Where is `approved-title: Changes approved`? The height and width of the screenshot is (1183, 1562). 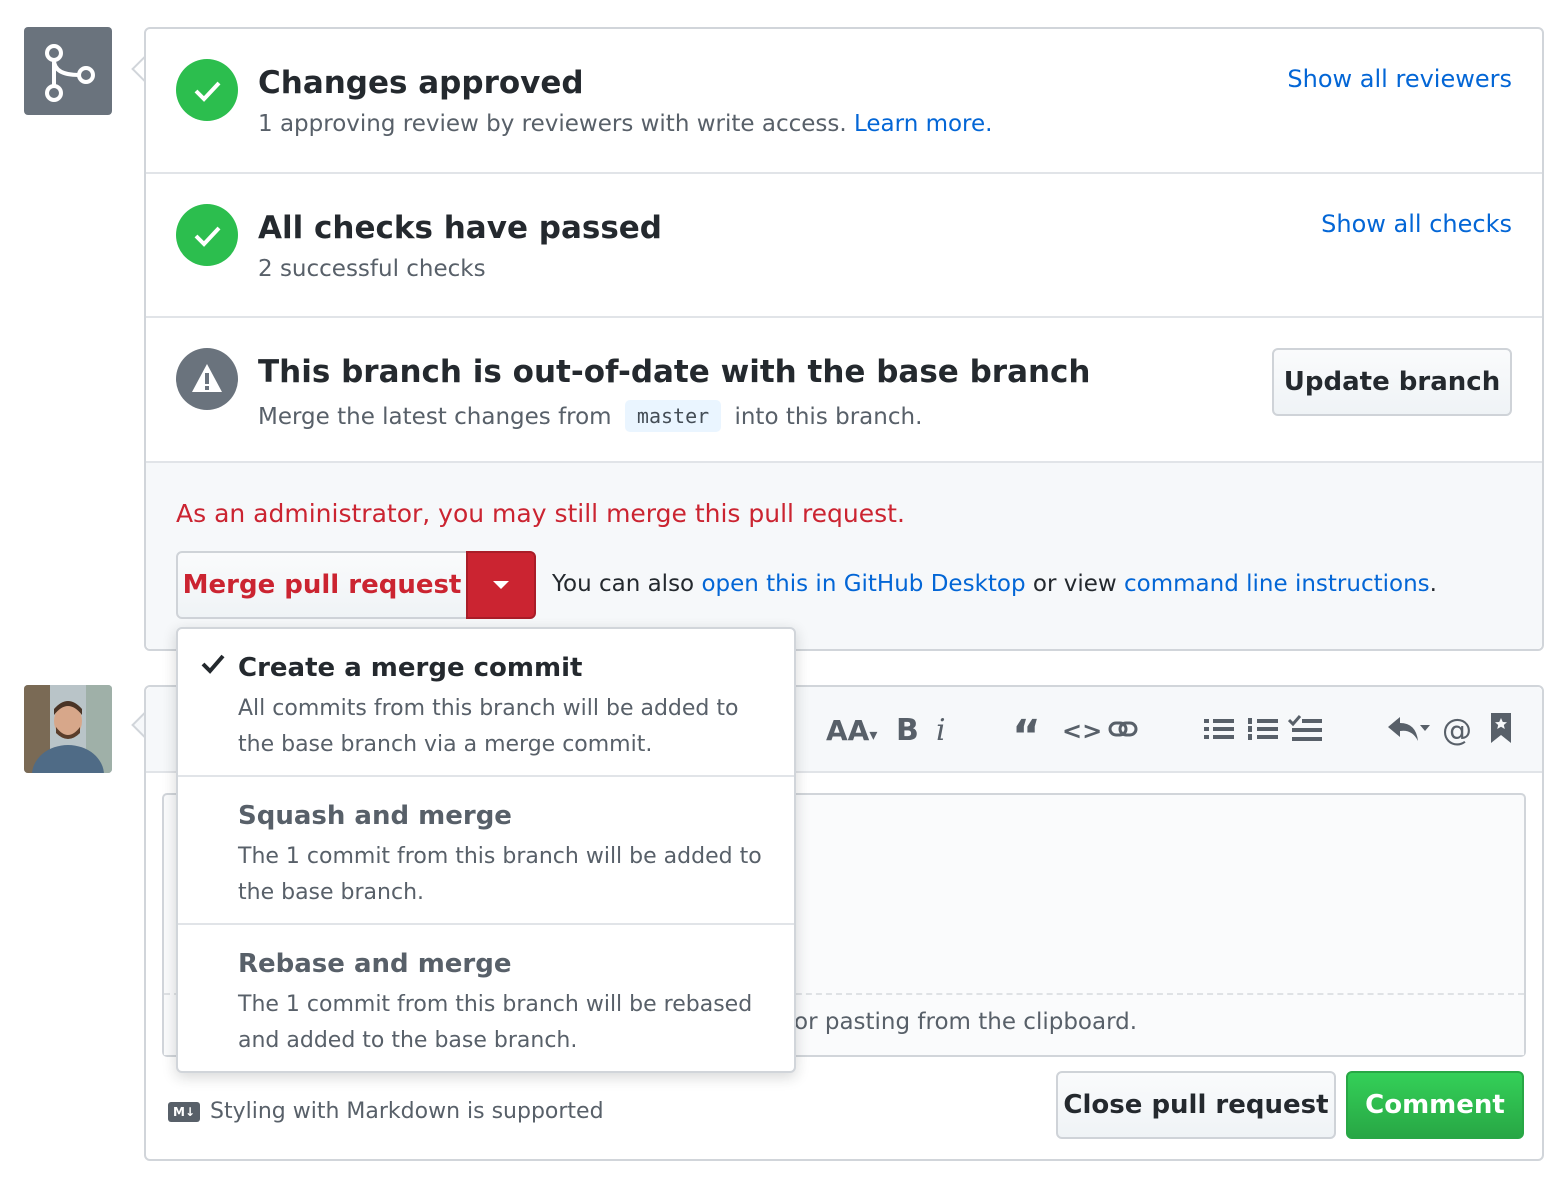
approved-title: Changes approved is located at coordinates (421, 83).